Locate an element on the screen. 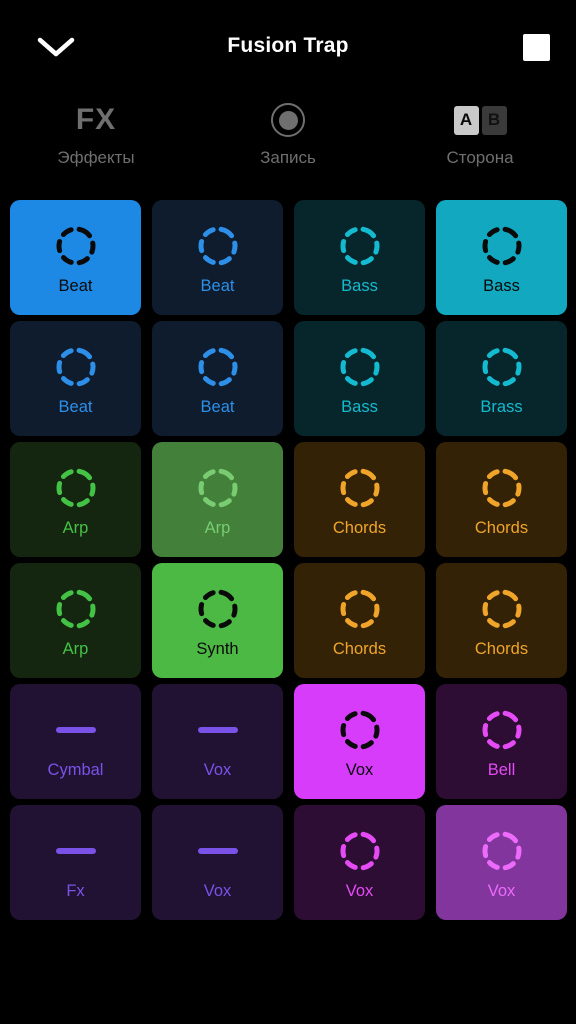  app-header: Fusion Trap is located at coordinates (288, 46).